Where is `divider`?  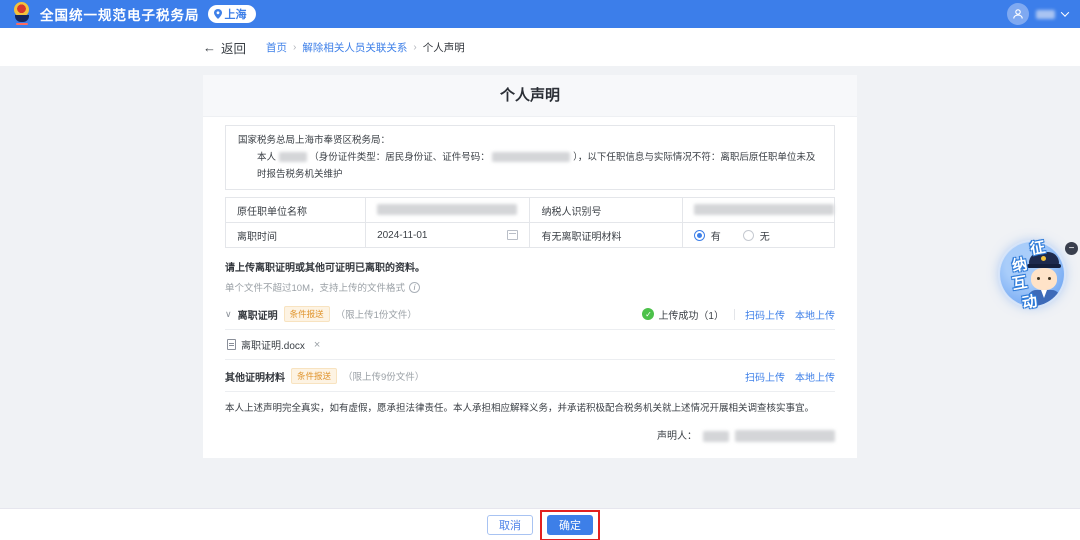 divider is located at coordinates (734, 314).